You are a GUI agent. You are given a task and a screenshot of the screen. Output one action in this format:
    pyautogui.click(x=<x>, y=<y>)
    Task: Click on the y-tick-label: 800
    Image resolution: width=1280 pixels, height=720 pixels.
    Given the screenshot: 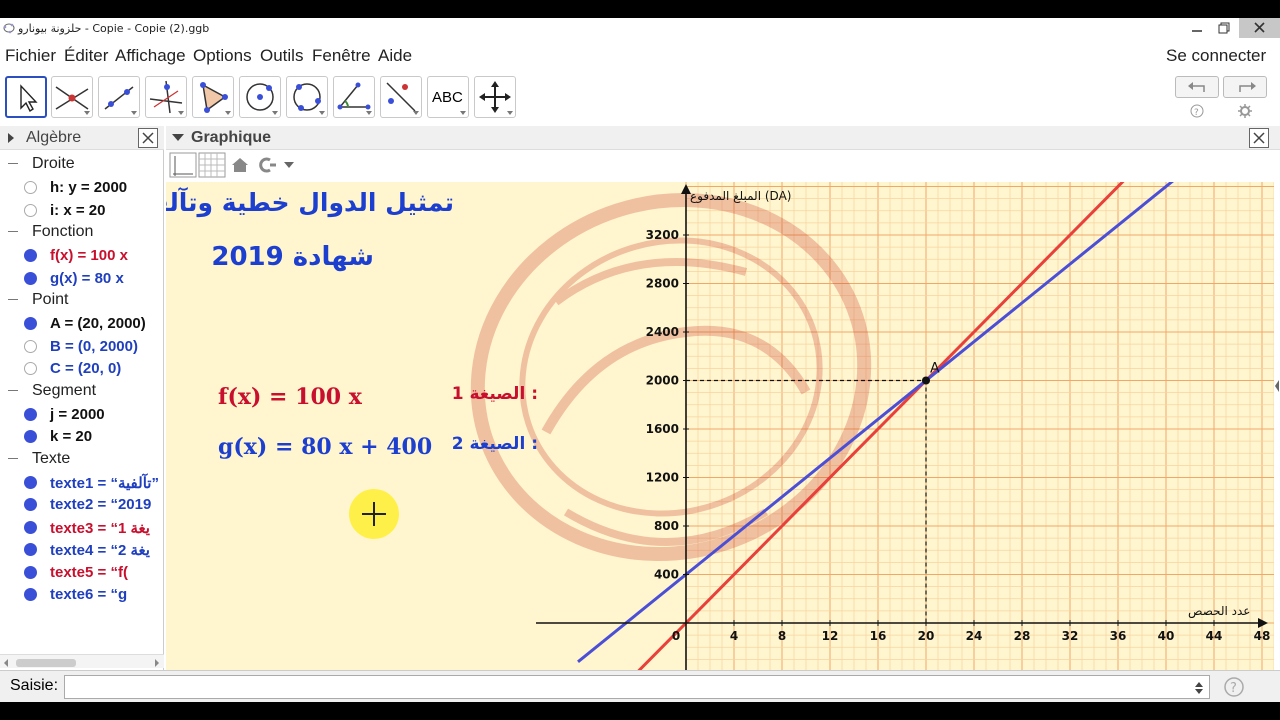 What is the action you would take?
    pyautogui.click(x=666, y=526)
    